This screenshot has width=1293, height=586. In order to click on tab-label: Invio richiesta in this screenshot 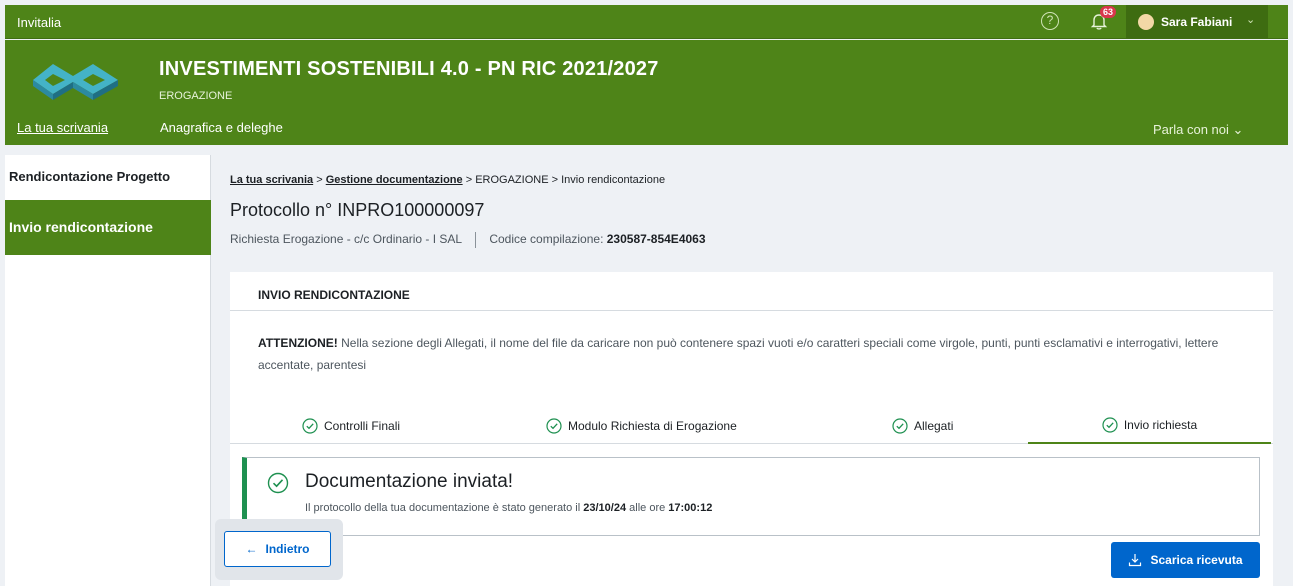, I will do `click(1160, 425)`.